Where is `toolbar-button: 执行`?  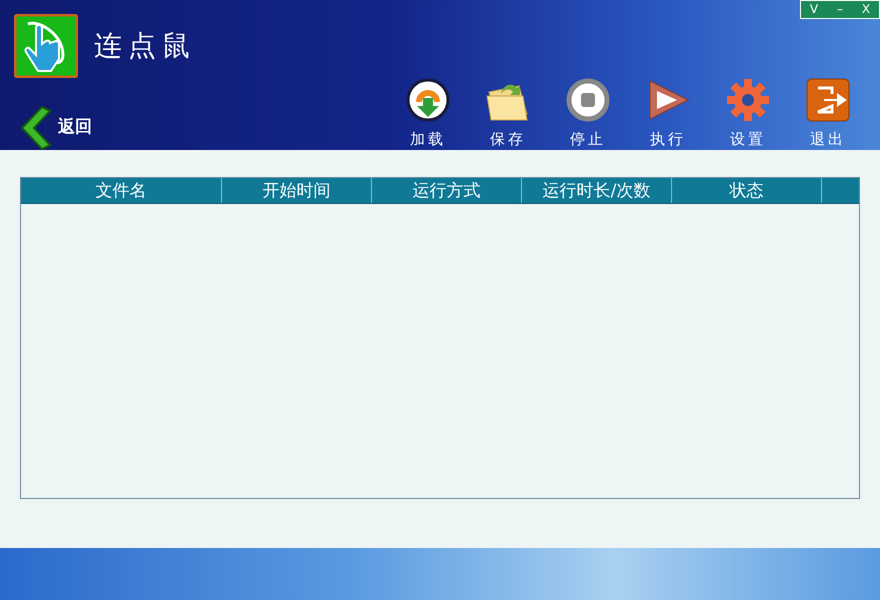
toolbar-button: 执行 is located at coordinates (668, 114).